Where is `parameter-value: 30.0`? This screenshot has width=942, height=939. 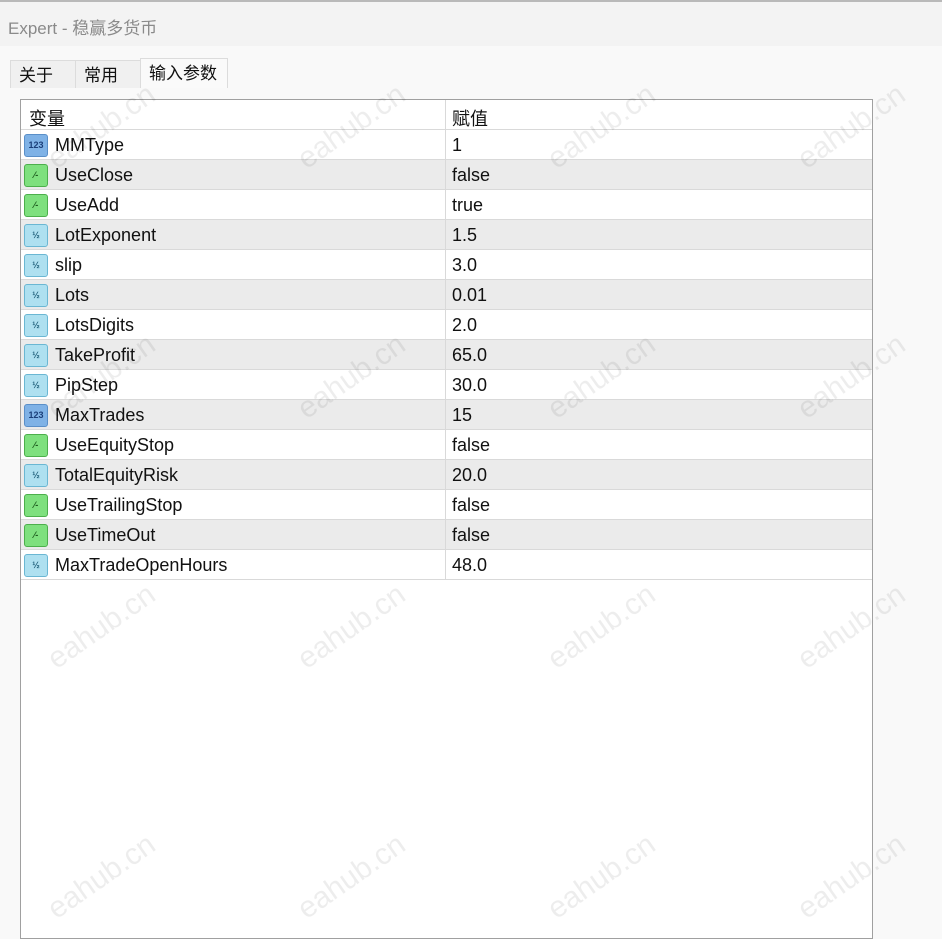 parameter-value: 30.0 is located at coordinates (469, 385).